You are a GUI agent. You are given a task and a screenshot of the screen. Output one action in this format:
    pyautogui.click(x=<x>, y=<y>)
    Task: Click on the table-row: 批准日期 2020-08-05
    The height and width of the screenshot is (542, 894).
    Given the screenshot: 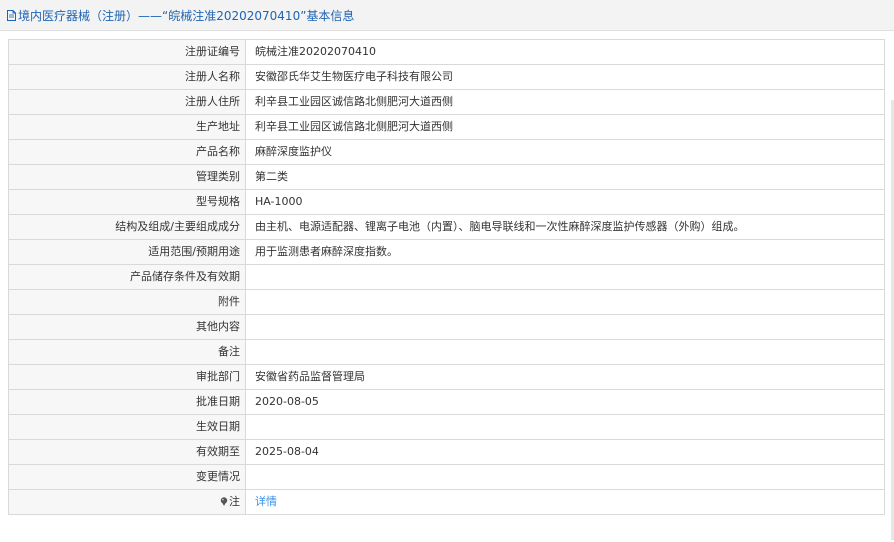 What is the action you would take?
    pyautogui.click(x=446, y=402)
    